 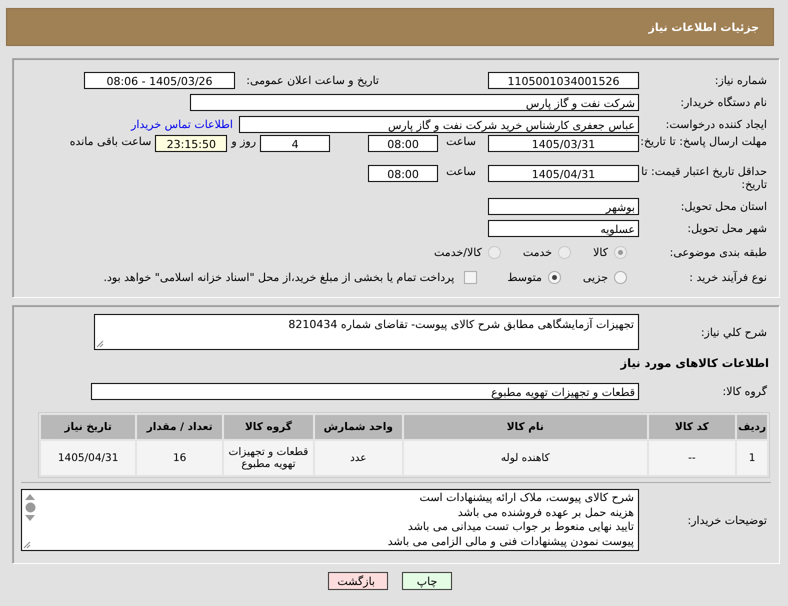 What do you see at coordinates (182, 124) in the screenshot?
I see `contact-link: اطلاعات تماس خریدار` at bounding box center [182, 124].